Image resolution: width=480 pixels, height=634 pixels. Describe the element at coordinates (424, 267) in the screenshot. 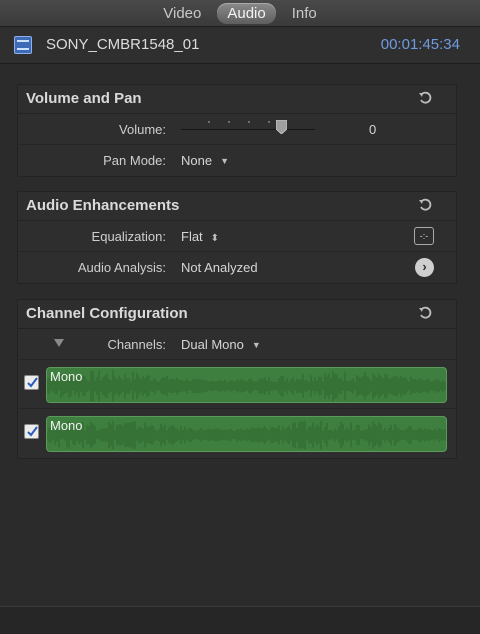

I see `chevron-right-circle-icon: ›` at that location.